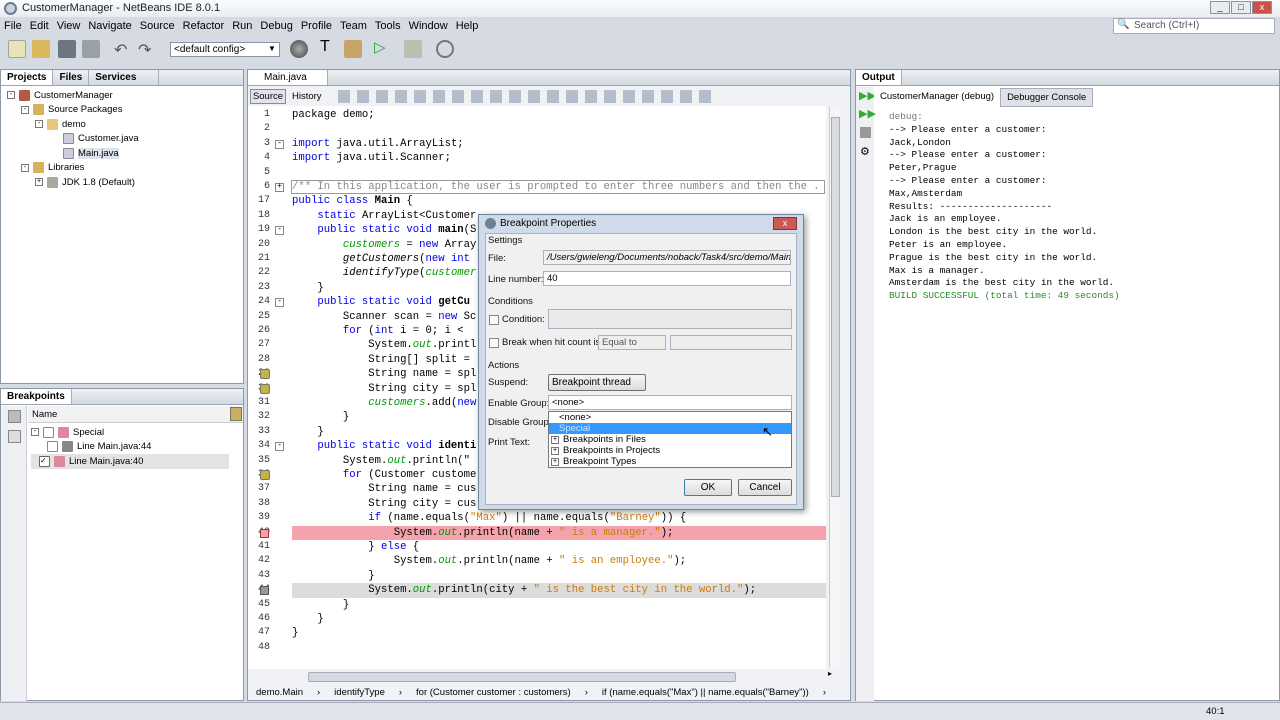  Describe the element at coordinates (325, 47) in the screenshot. I see `build-hammer-icon: T` at that location.